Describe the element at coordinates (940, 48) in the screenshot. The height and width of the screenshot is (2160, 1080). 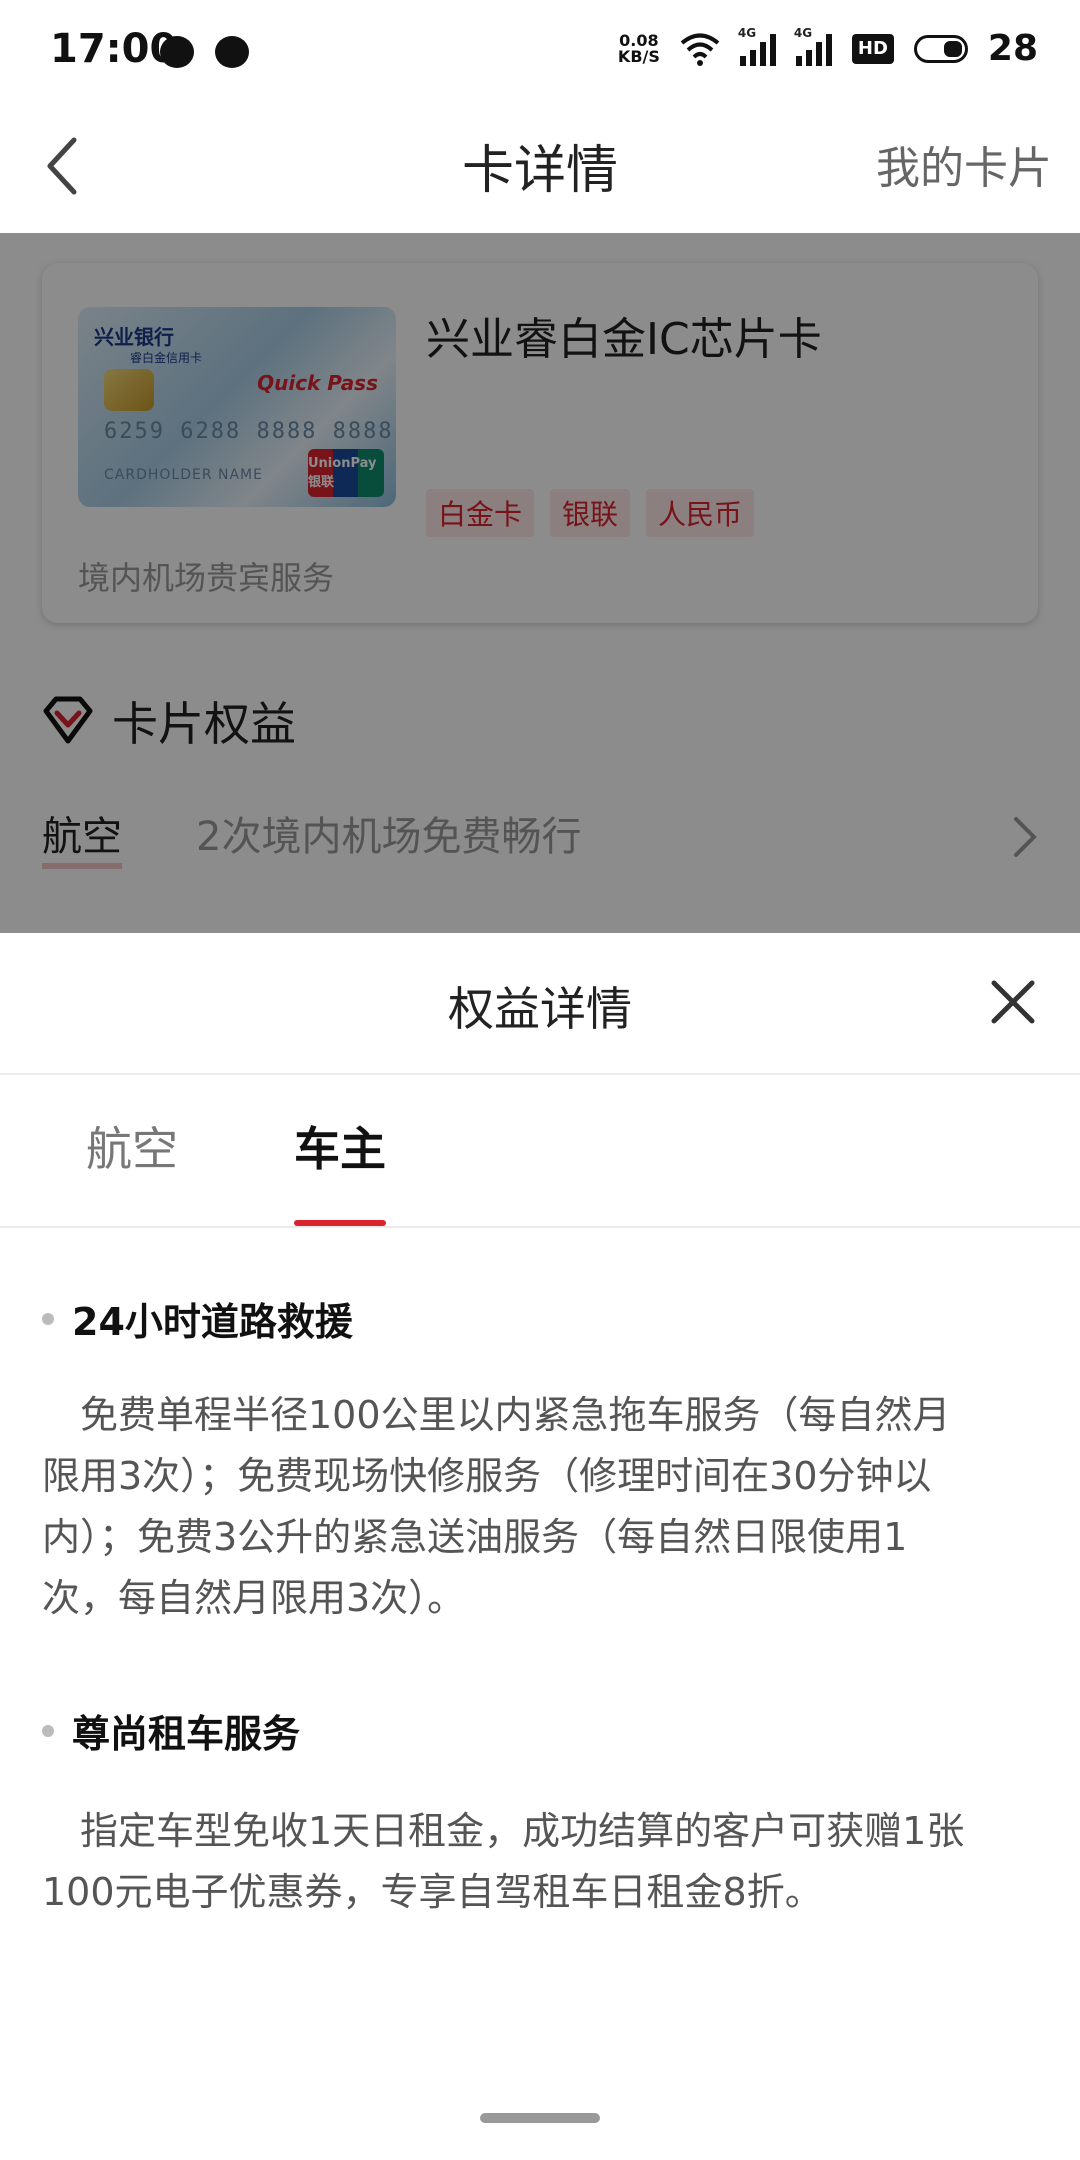
I see `battery-icon` at that location.